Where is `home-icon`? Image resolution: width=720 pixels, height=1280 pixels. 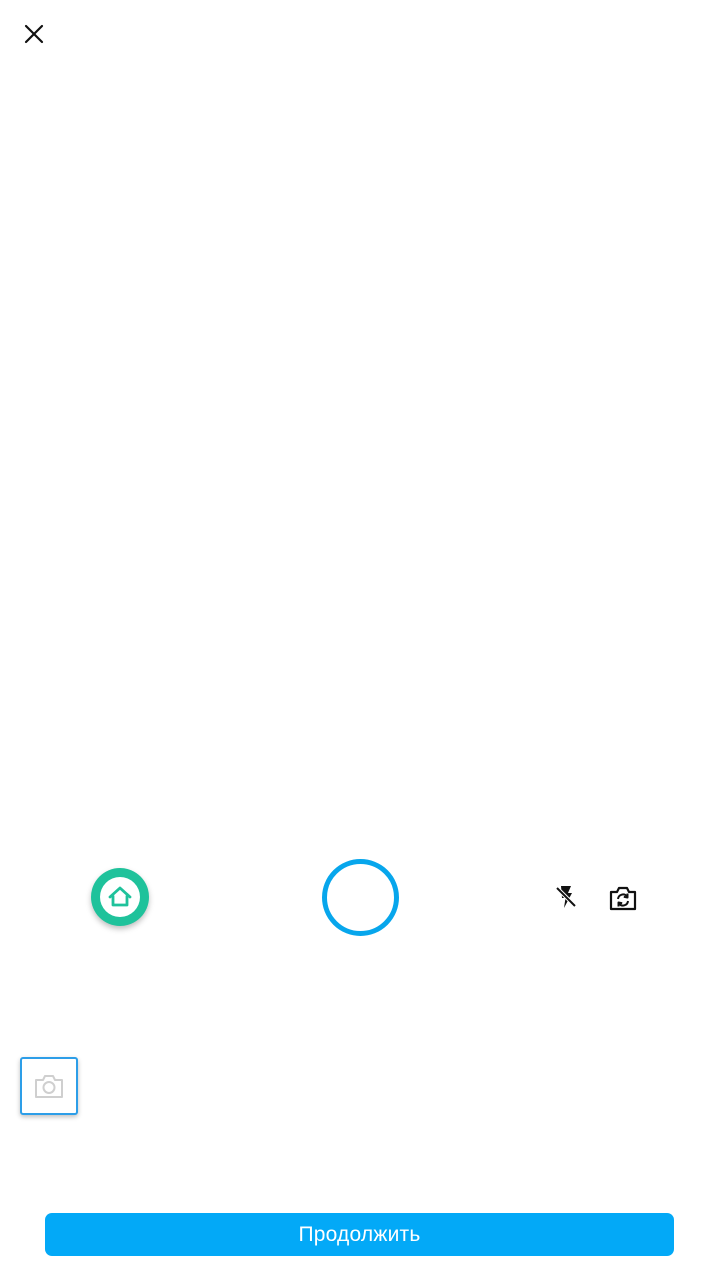 home-icon is located at coordinates (120, 896).